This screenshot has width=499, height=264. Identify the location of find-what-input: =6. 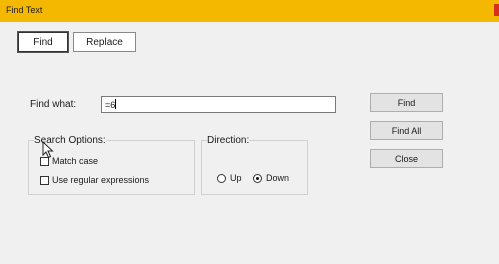
(218, 104).